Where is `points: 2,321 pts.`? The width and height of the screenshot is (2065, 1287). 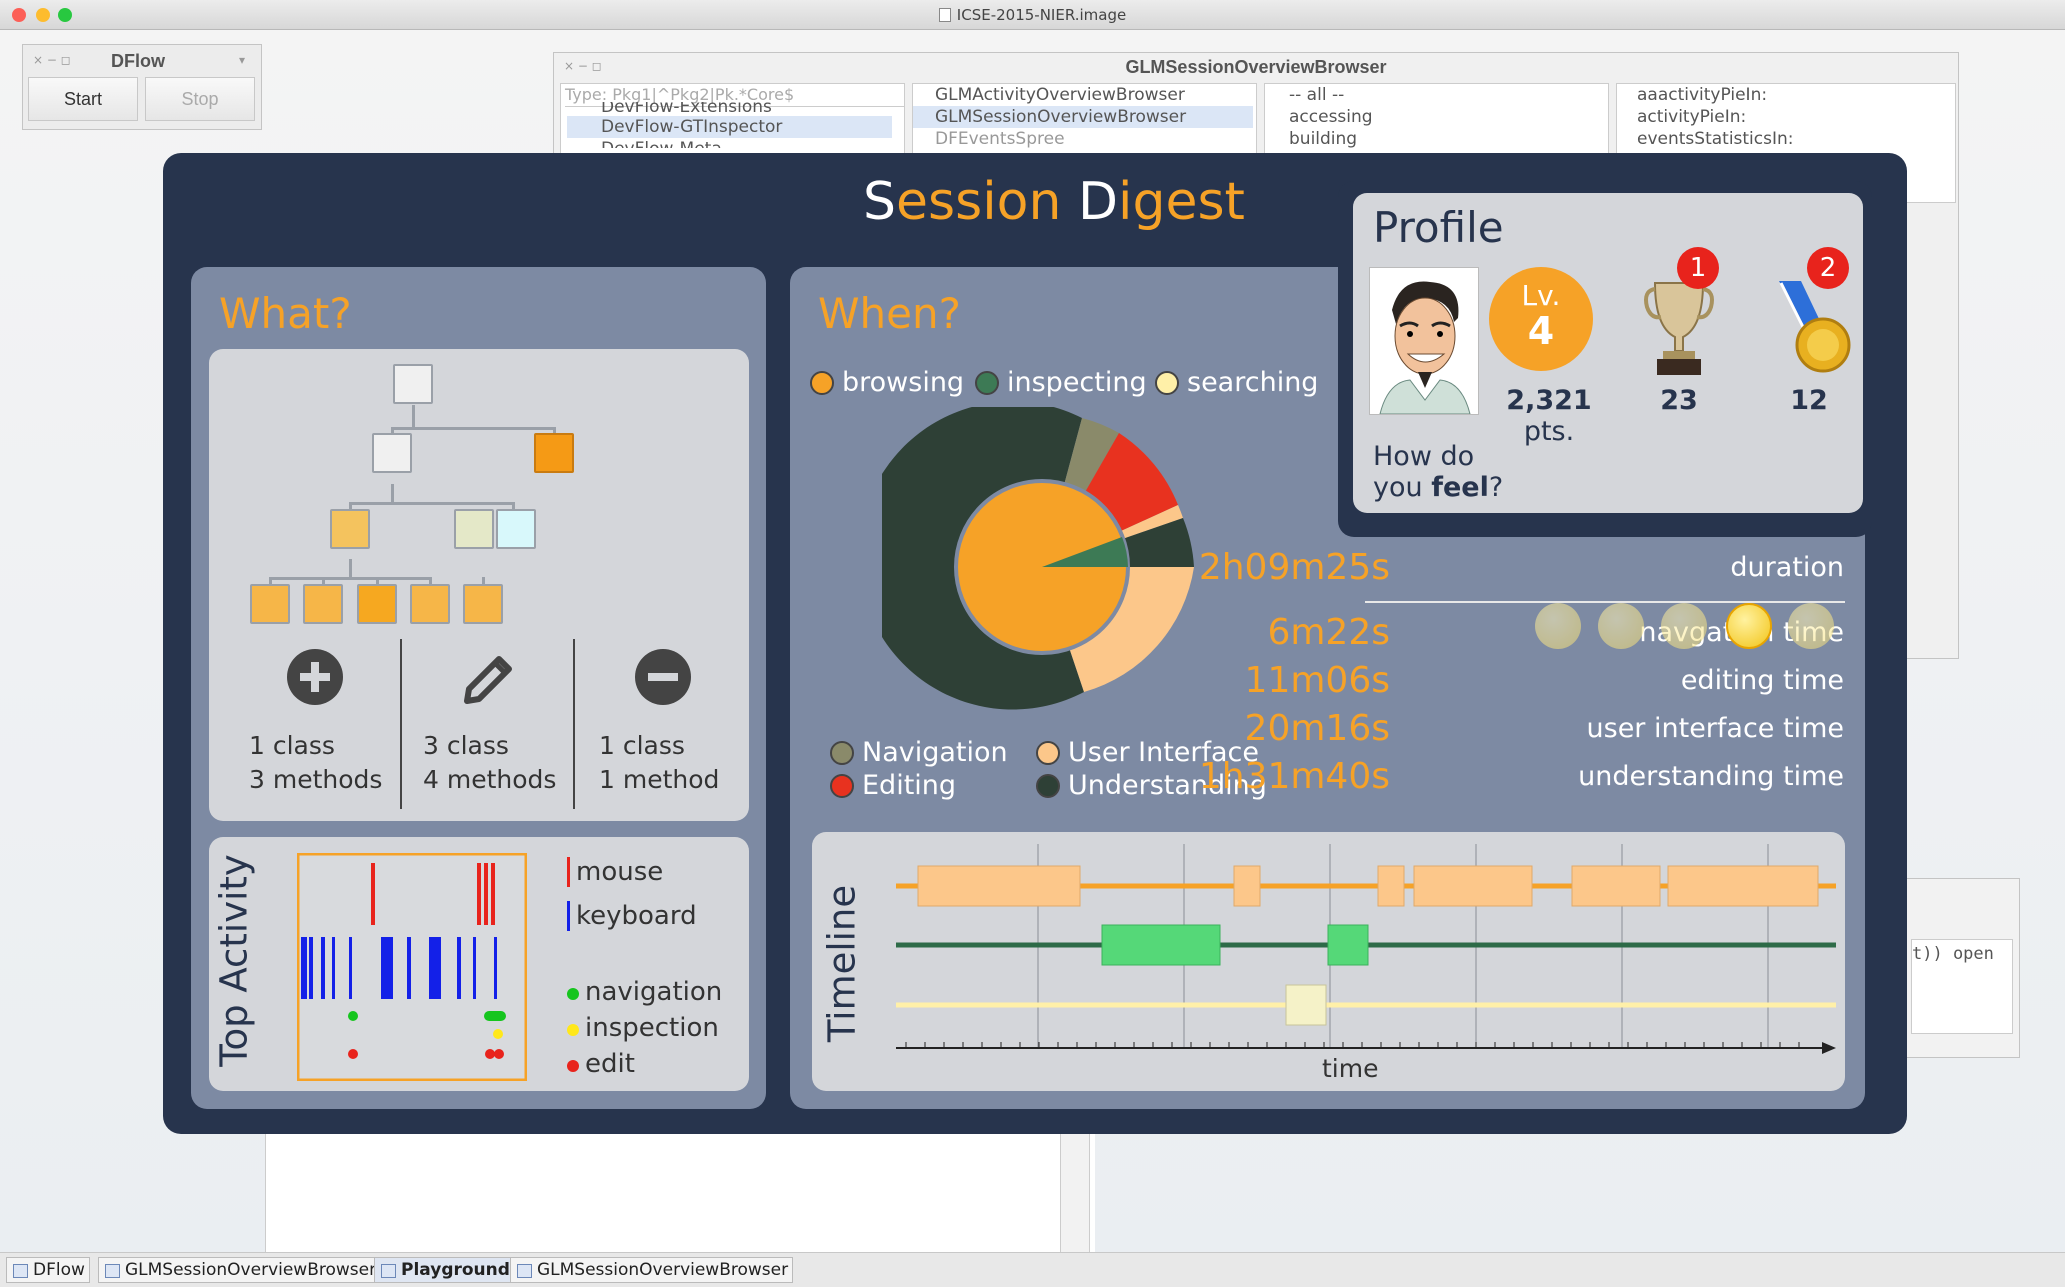 points: 2,321 pts. is located at coordinates (1549, 416).